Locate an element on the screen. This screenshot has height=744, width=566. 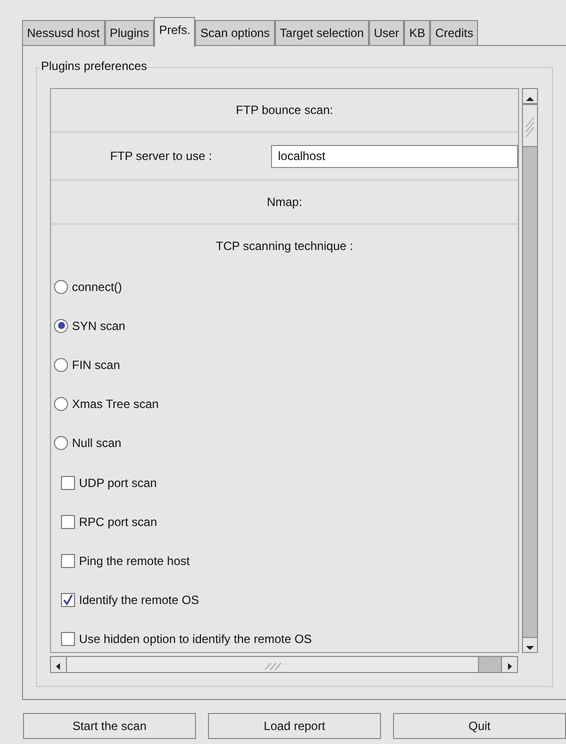
section-title: Nmap: is located at coordinates (284, 202).